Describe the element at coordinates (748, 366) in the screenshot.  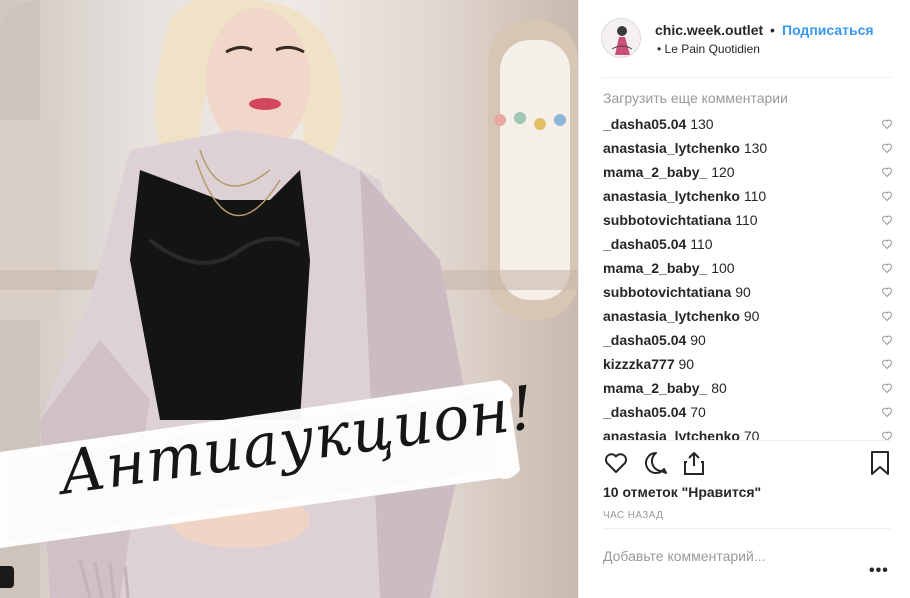
I see `comment-item: kizzzka777 90` at that location.